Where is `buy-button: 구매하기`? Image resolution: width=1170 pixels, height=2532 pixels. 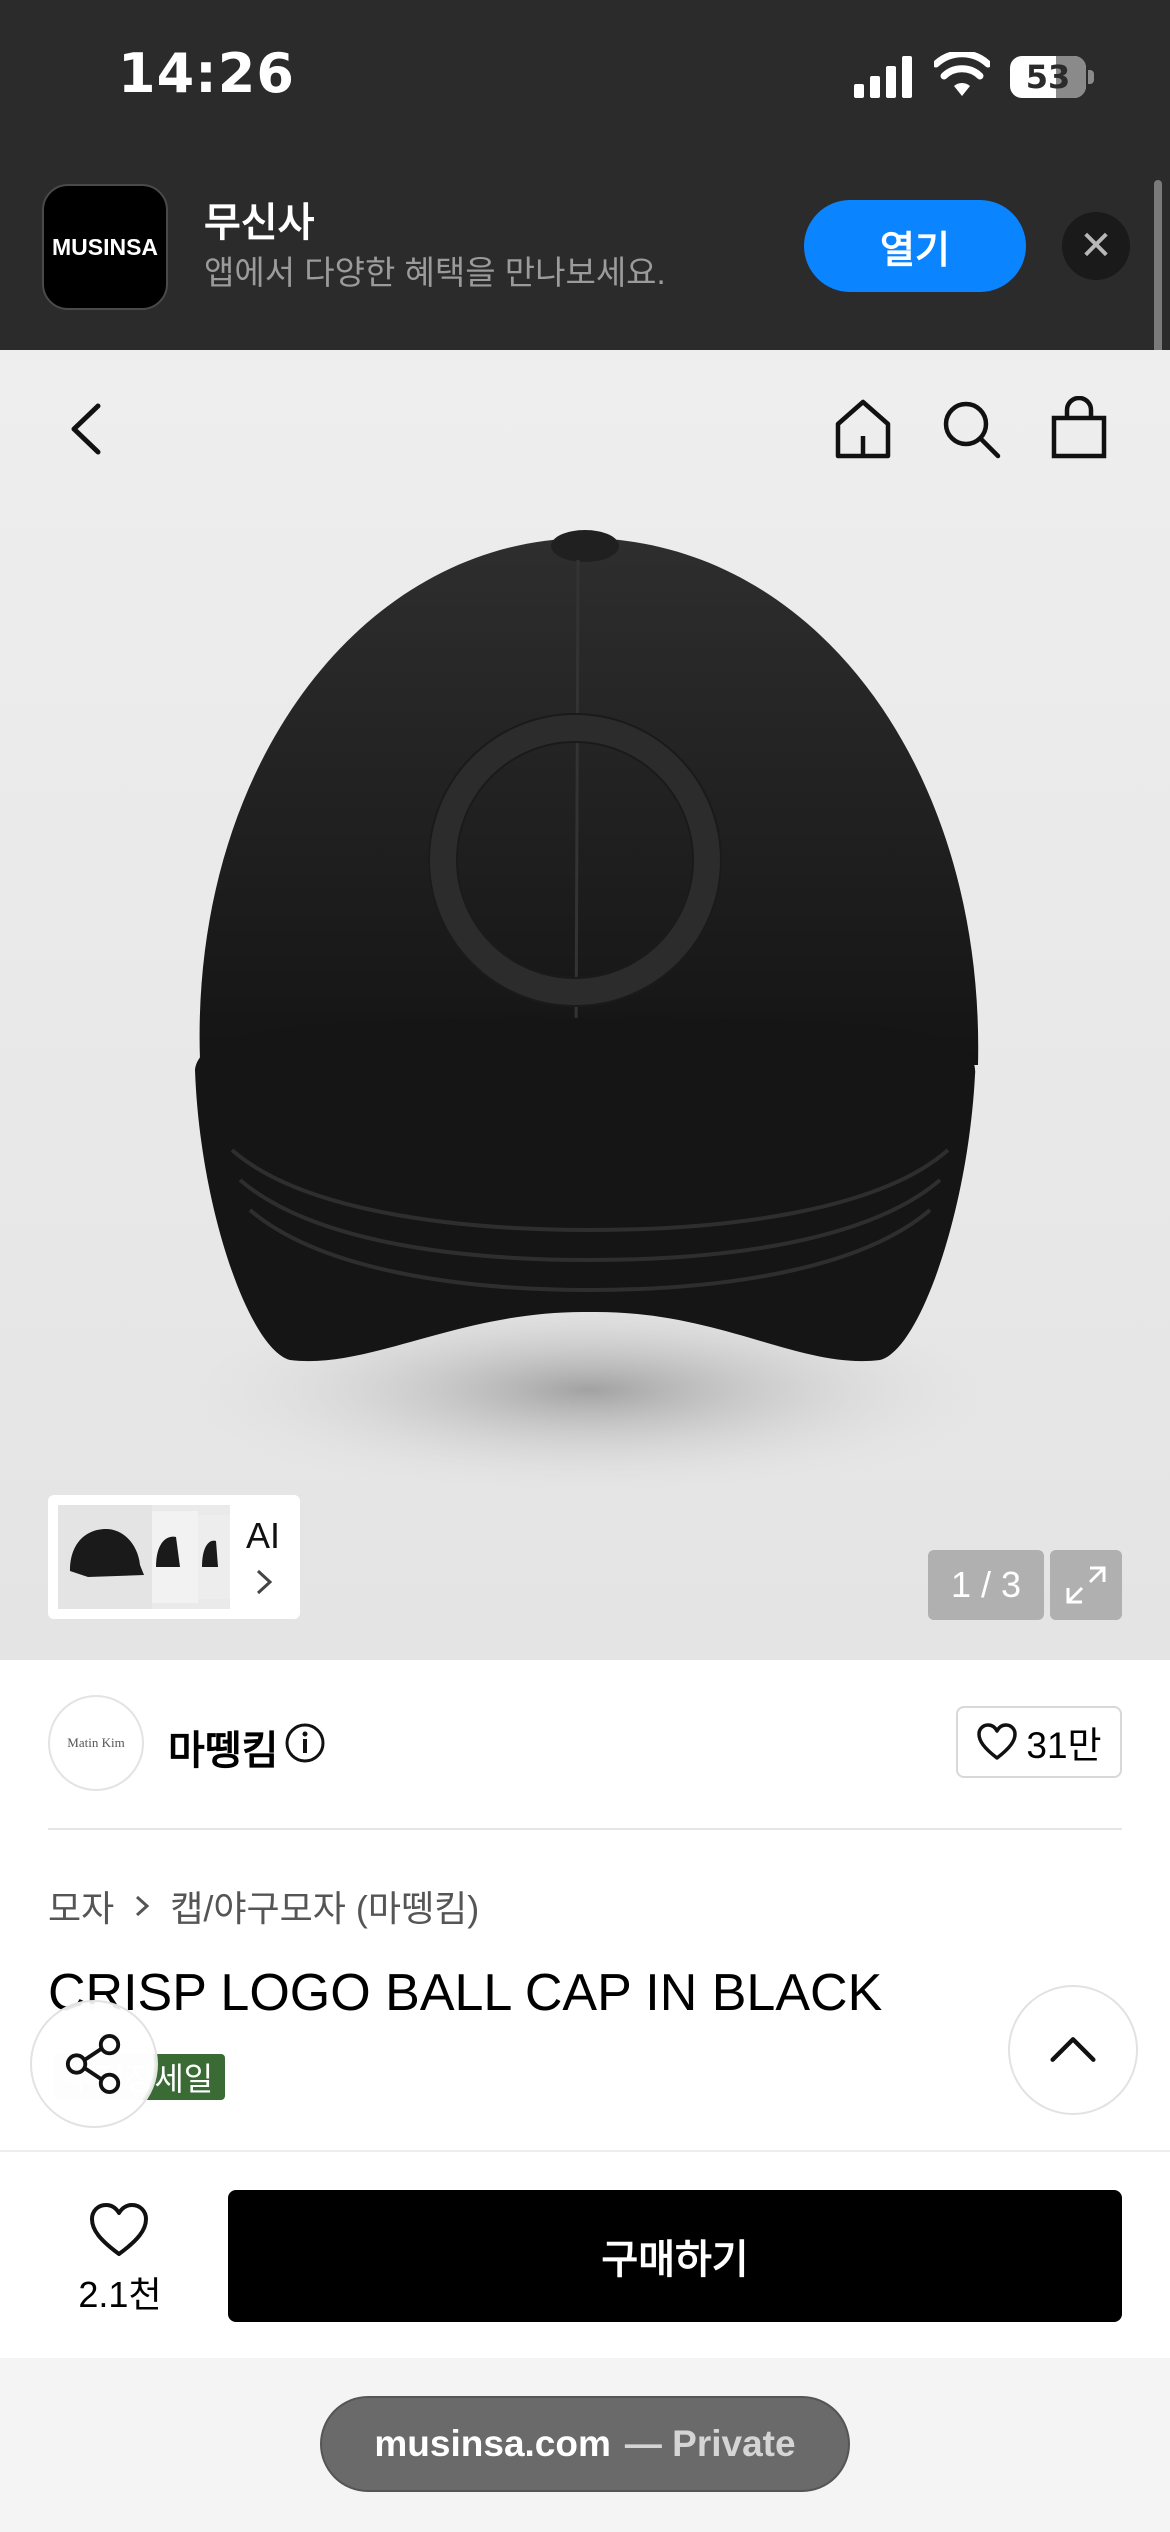 buy-button: 구매하기 is located at coordinates (675, 2256).